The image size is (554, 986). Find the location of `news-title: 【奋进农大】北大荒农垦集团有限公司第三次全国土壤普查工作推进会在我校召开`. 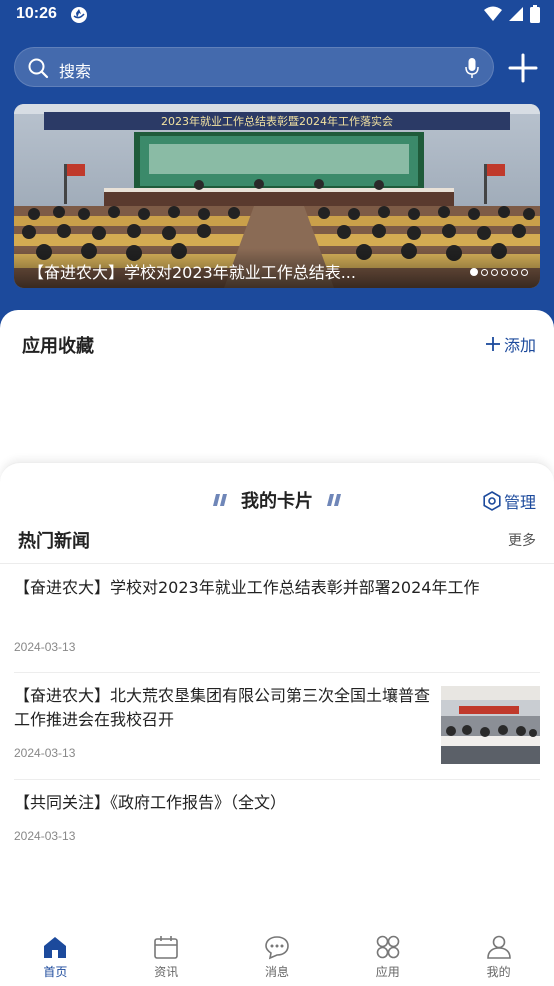

news-title: 【奋进农大】北大荒农垦集团有限公司第三次全国土壤普查工作推进会在我校召开 is located at coordinates (222, 707).